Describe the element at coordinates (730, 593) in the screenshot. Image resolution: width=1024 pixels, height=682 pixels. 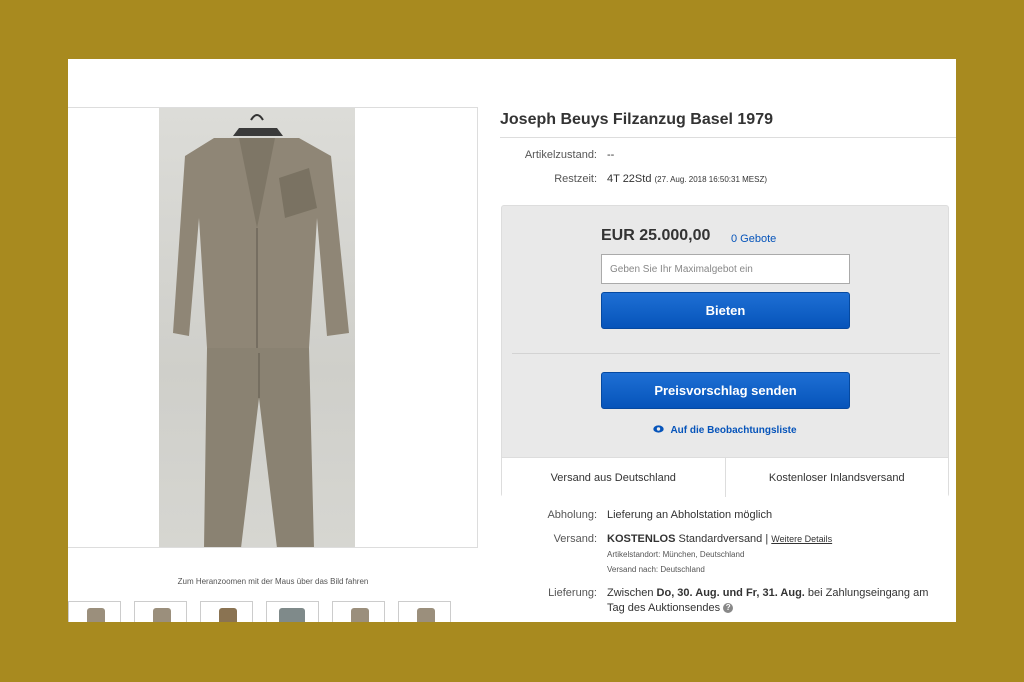
I see `delivery-dates: Do, 30. Aug. und Fr, 31. Aug.` at that location.